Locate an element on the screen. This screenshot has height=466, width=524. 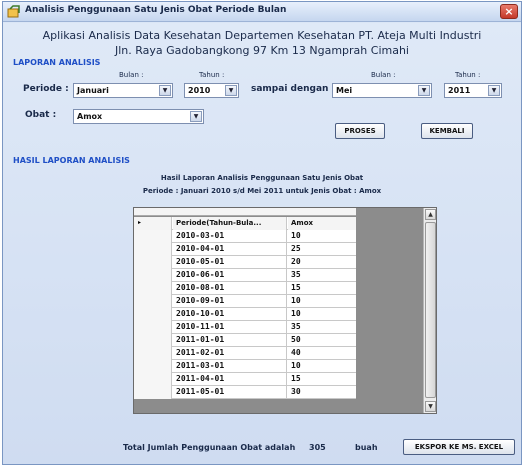
app-icon is located at coordinates (13, 11).